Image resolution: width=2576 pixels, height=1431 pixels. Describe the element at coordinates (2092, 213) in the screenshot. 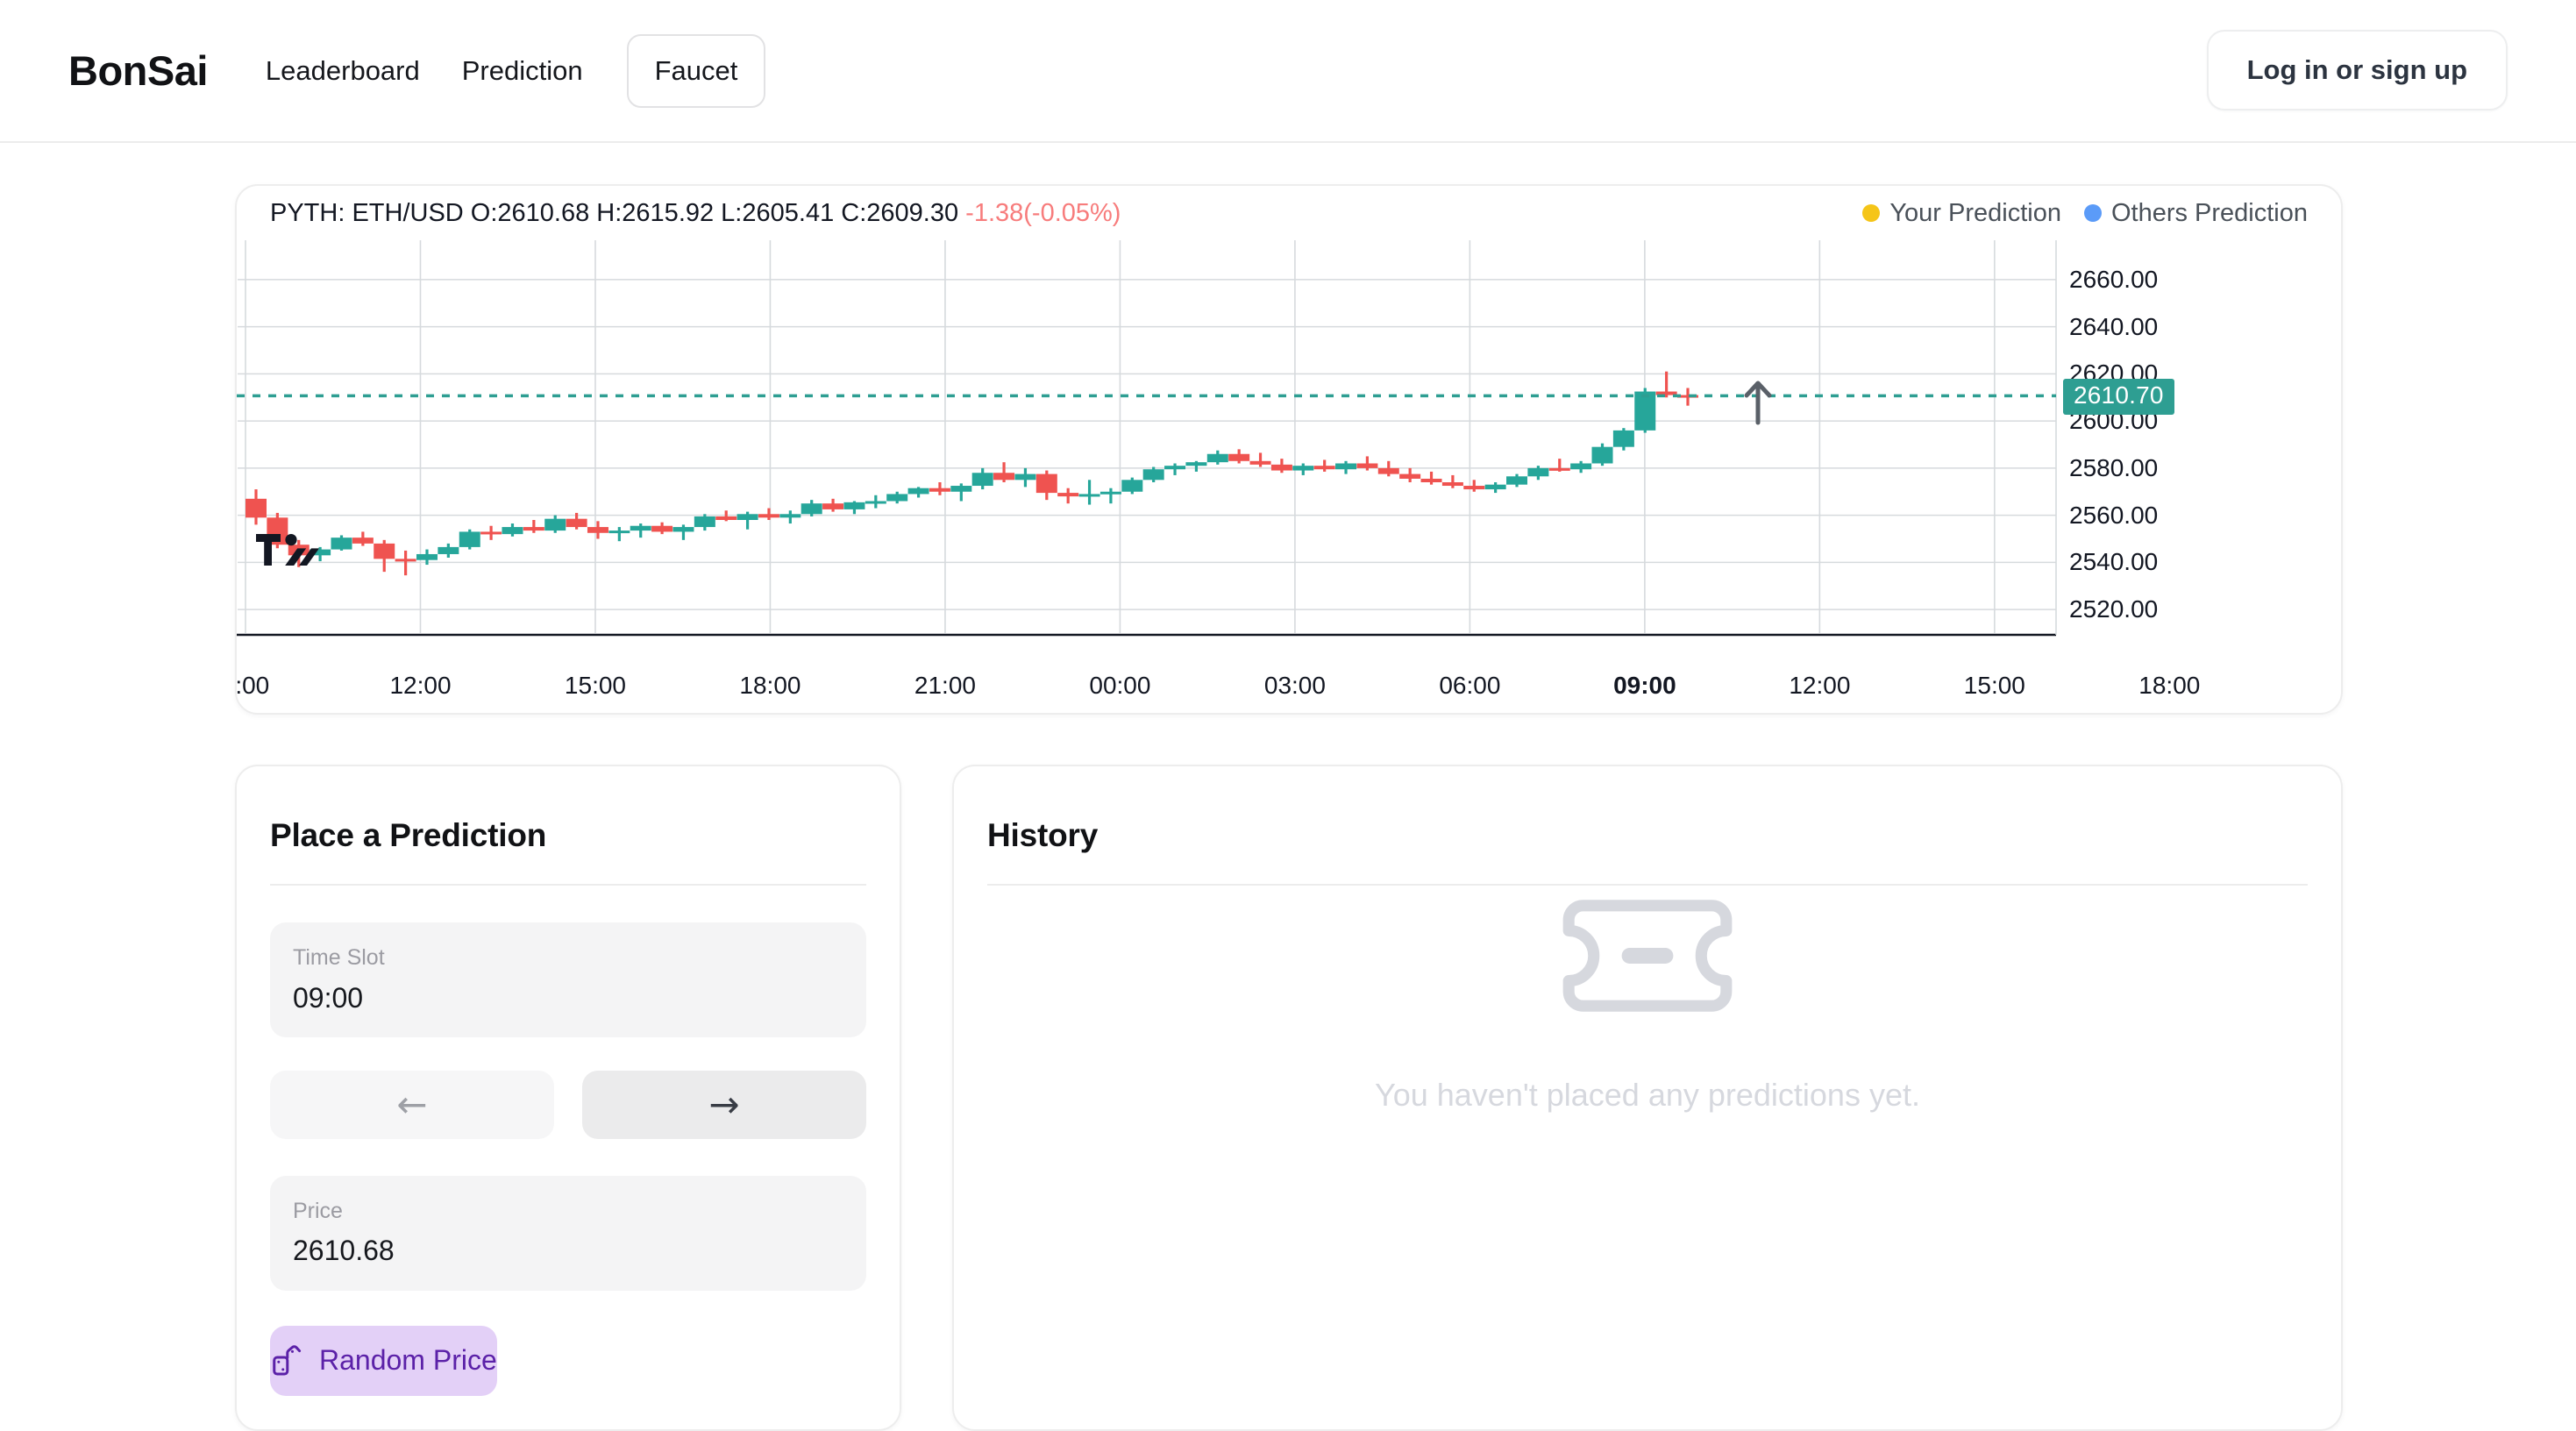

I see `blue-dot-icon` at that location.